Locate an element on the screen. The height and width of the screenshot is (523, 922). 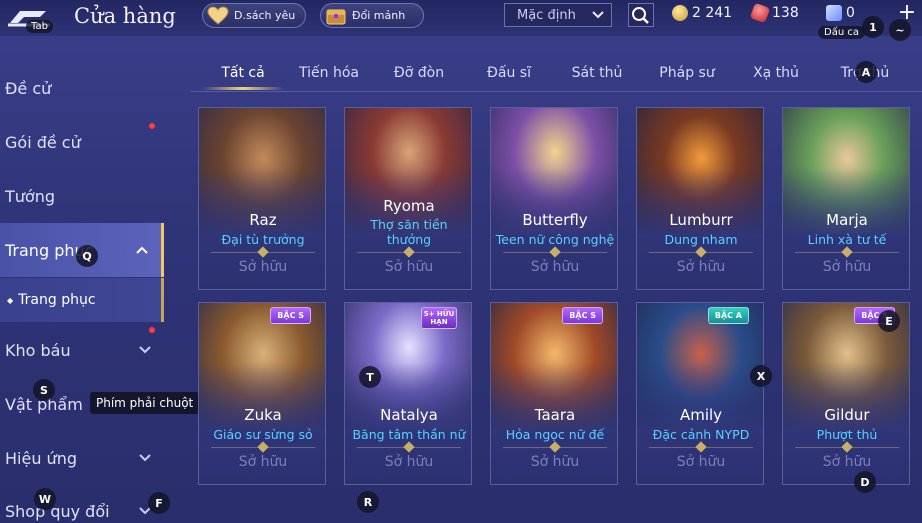
sidebar-item-treasure: Kho báu is located at coordinates (82, 350).